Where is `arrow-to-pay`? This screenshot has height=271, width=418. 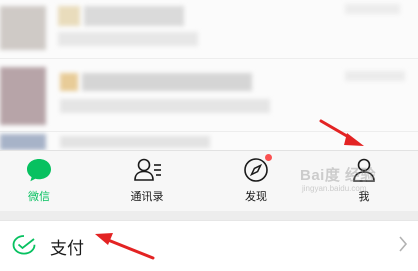 arrow-to-pay is located at coordinates (125, 246).